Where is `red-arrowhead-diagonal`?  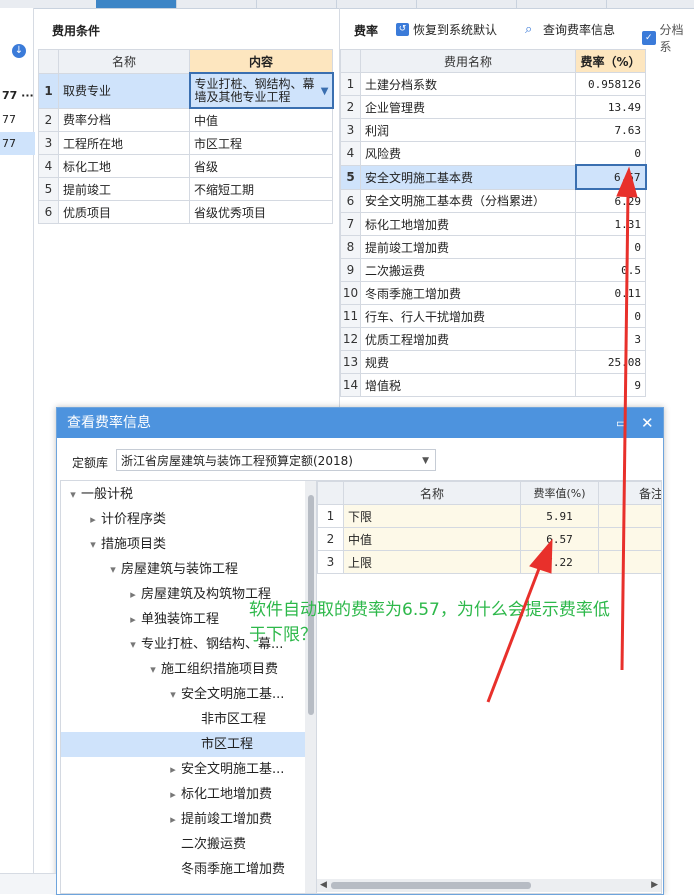
red-arrowhead-diagonal is located at coordinates (541, 556).